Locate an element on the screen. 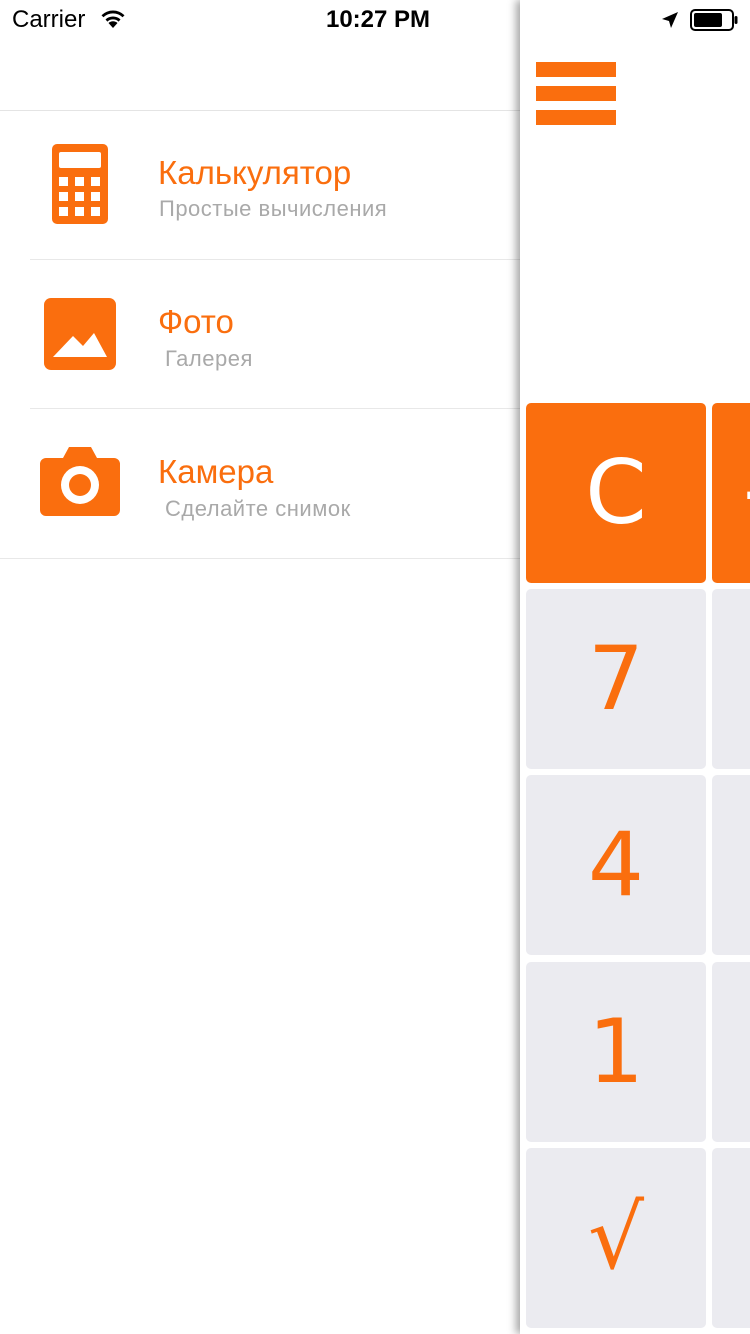  status-bar: Carrier 10:27 PM is located at coordinates (375, 20).